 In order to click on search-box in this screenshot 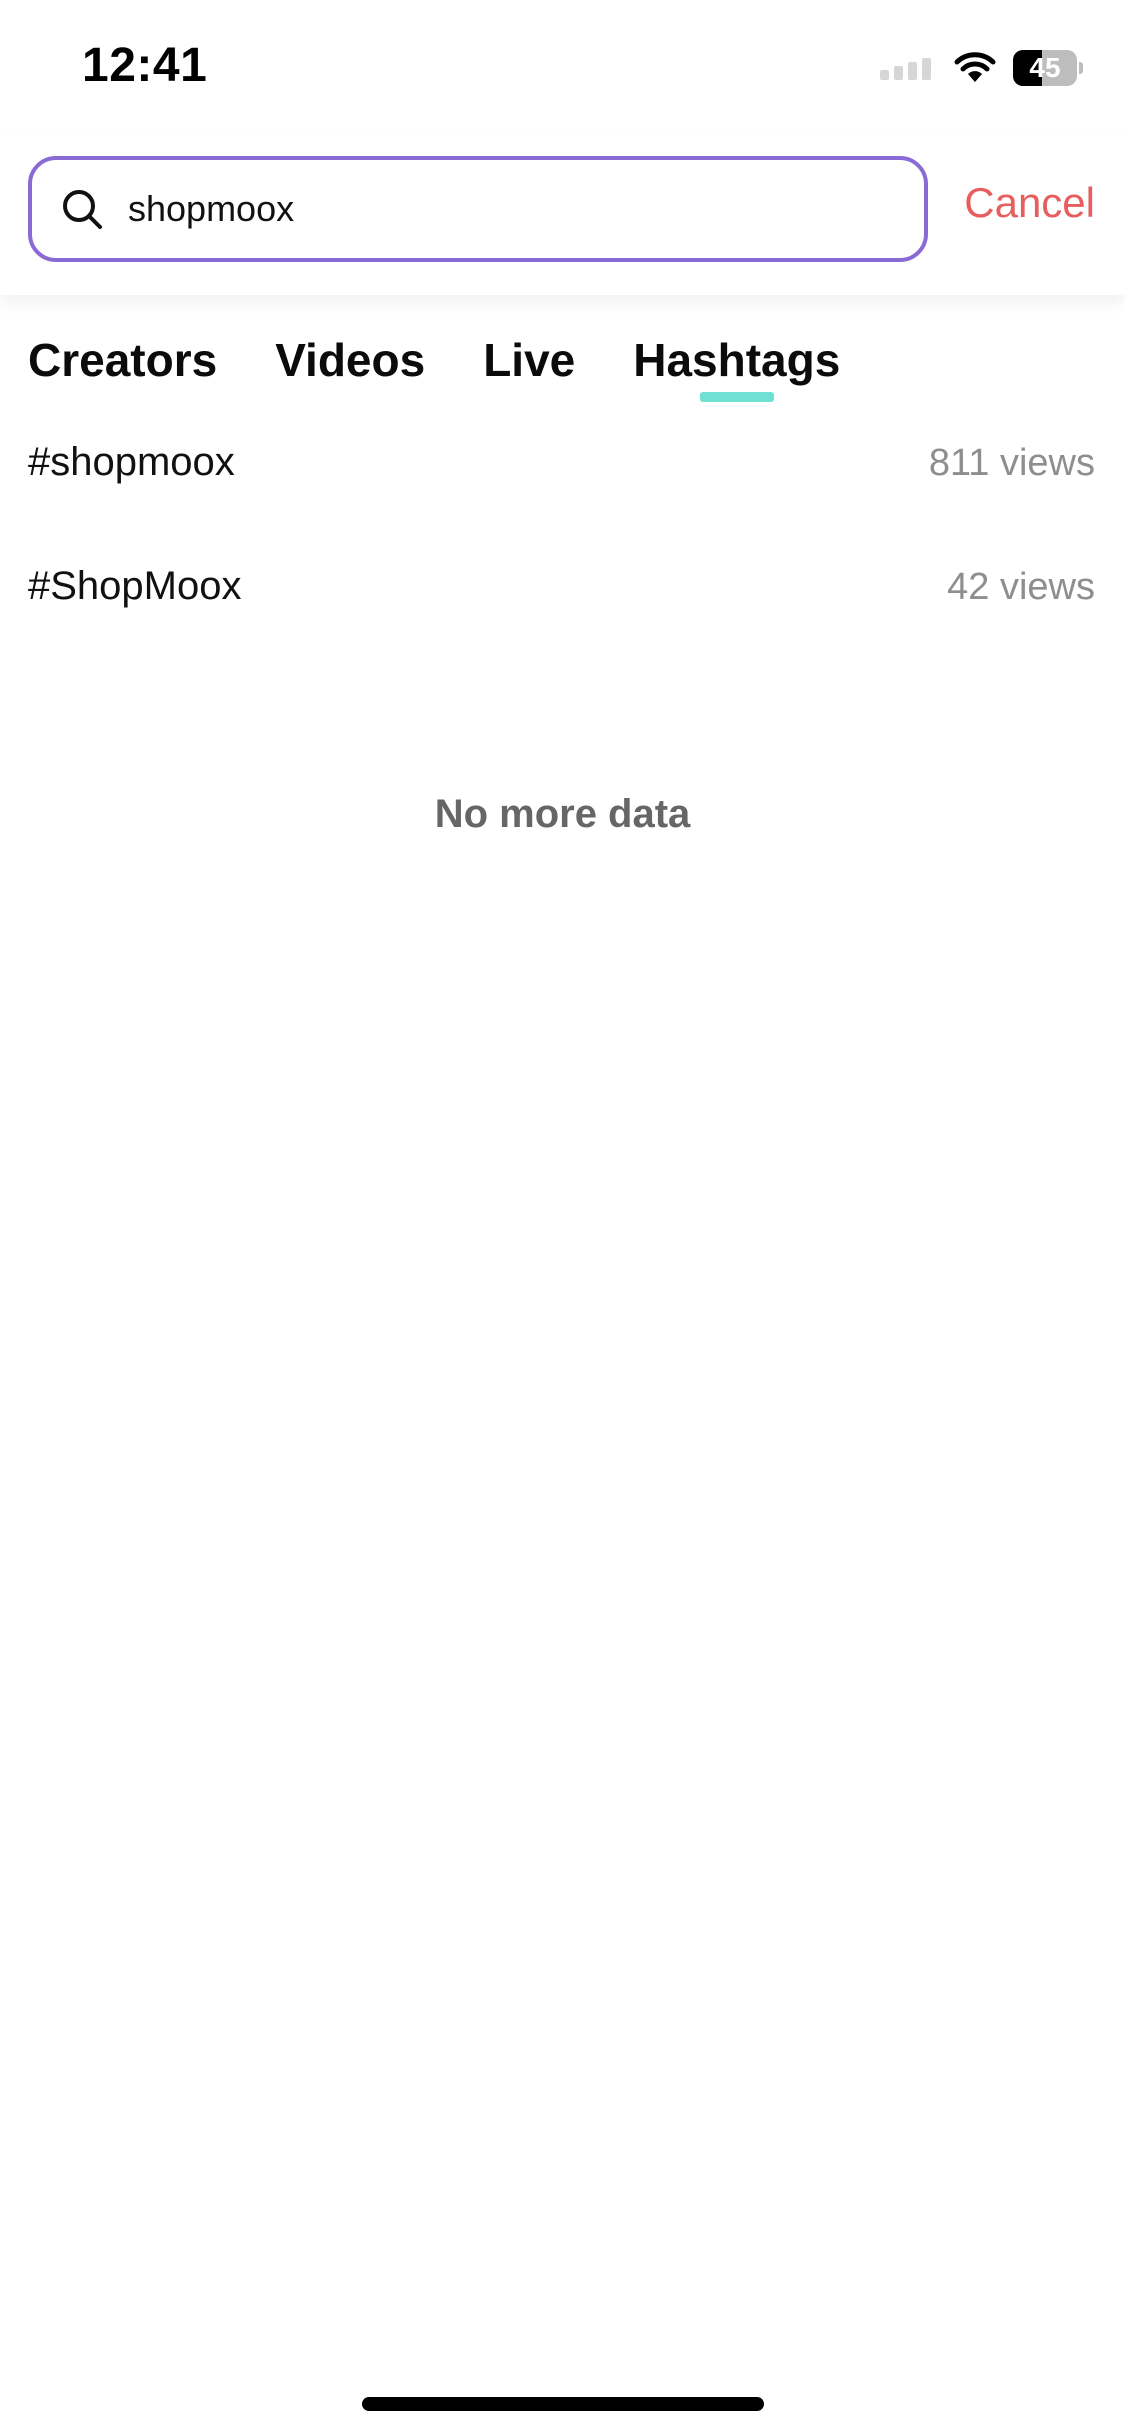, I will do `click(478, 209)`.